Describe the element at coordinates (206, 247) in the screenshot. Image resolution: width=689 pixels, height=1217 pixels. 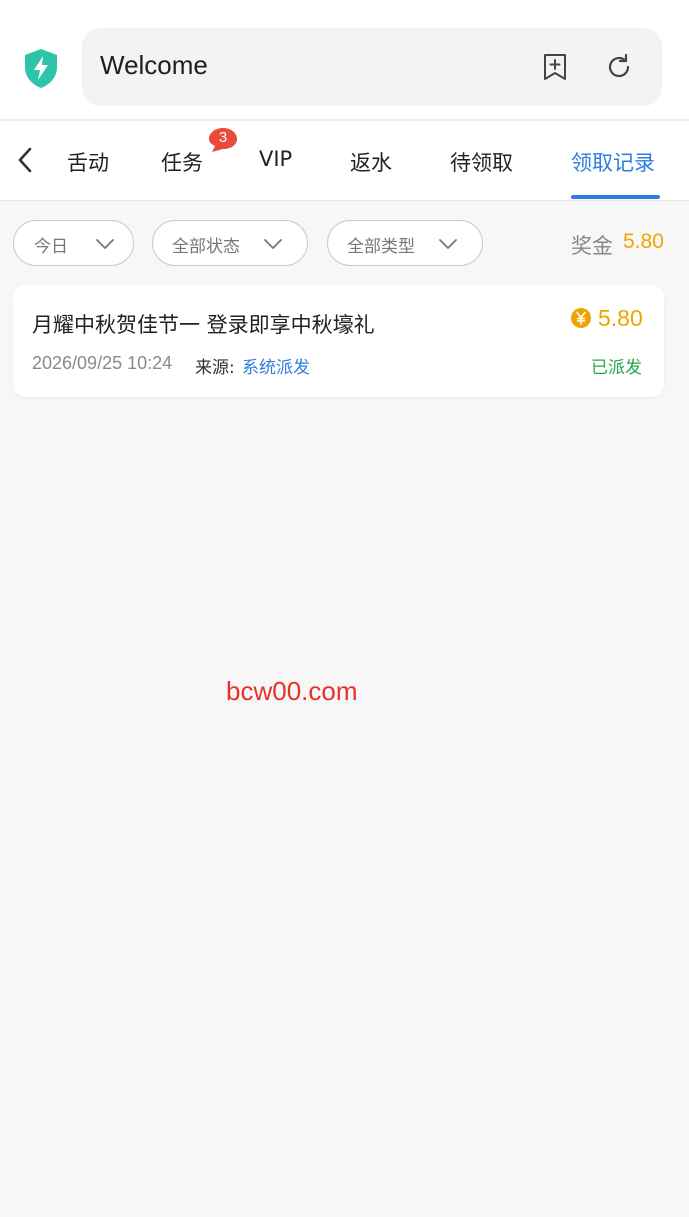
I see `status-filter-label: 全部状态` at that location.